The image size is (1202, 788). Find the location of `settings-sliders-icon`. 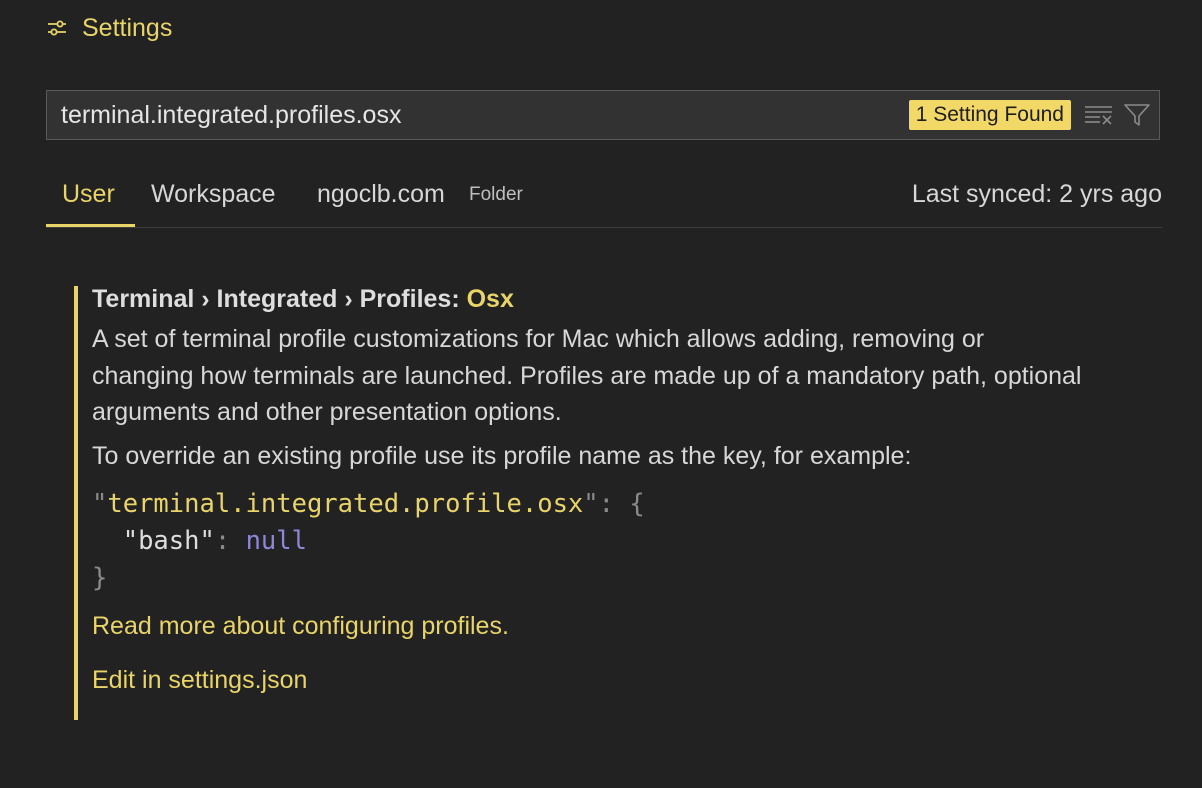

settings-sliders-icon is located at coordinates (57, 28).